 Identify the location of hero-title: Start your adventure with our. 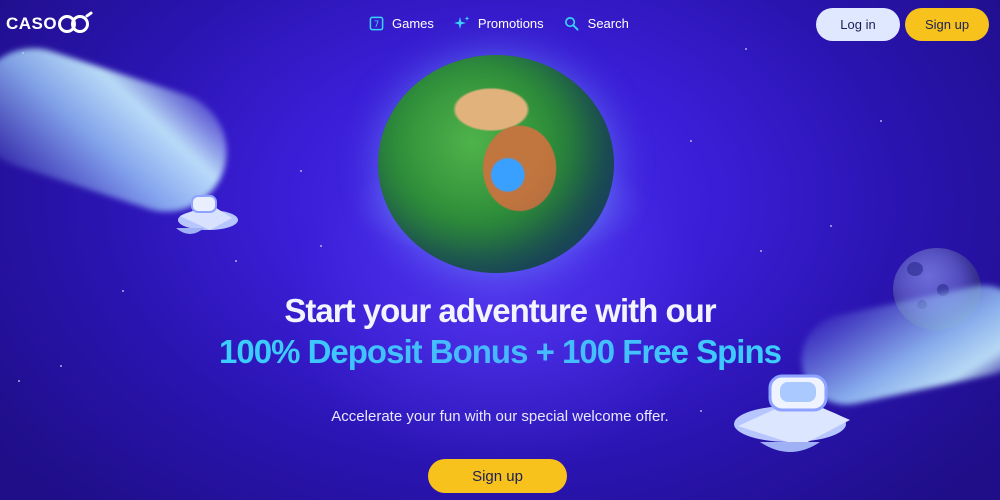
(500, 310).